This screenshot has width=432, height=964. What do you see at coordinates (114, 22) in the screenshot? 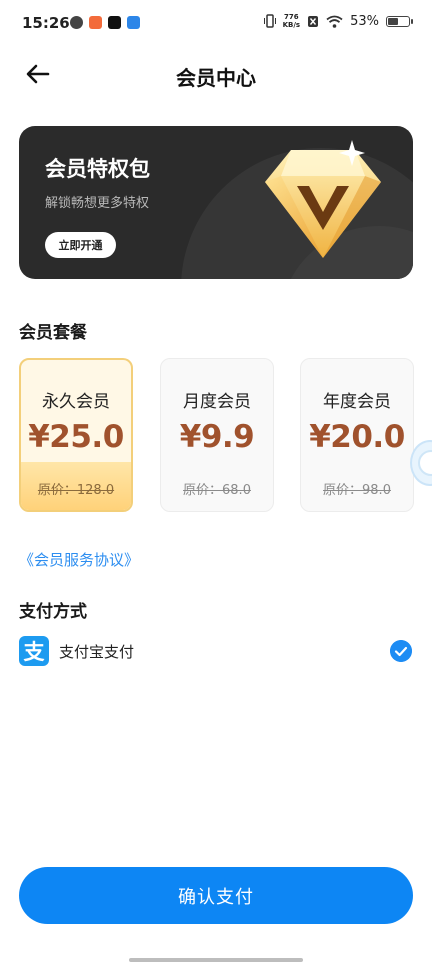
I see `tiktok-notification-icon` at bounding box center [114, 22].